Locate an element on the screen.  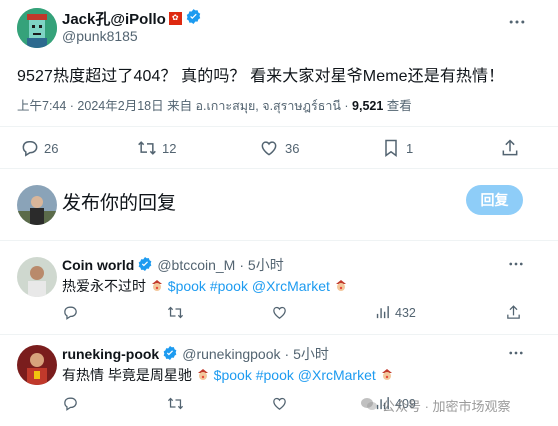
post-text: 9527热度超过了404？ 真的吗？ 看来大家对星爷Meme还是有热情！ is located at coordinates (261, 76).